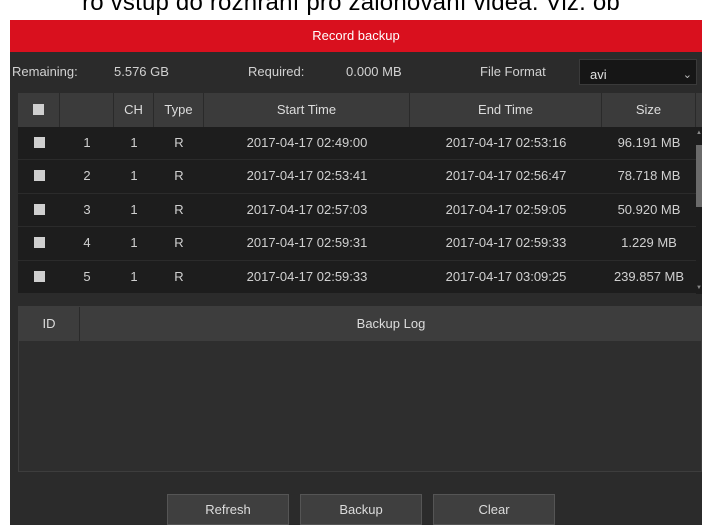 The width and height of the screenshot is (702, 525). I want to click on scroll-down-icon: ▼, so click(699, 288).